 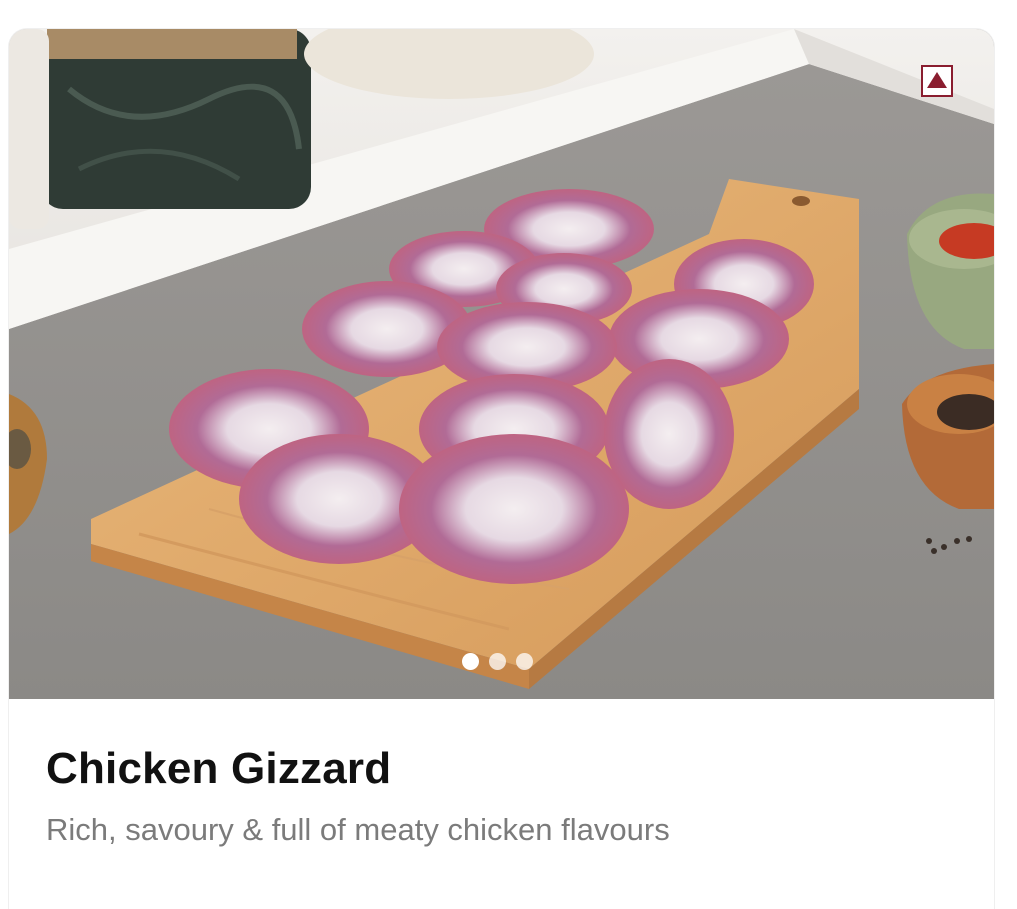 I want to click on carousel-indicator, so click(x=497, y=661).